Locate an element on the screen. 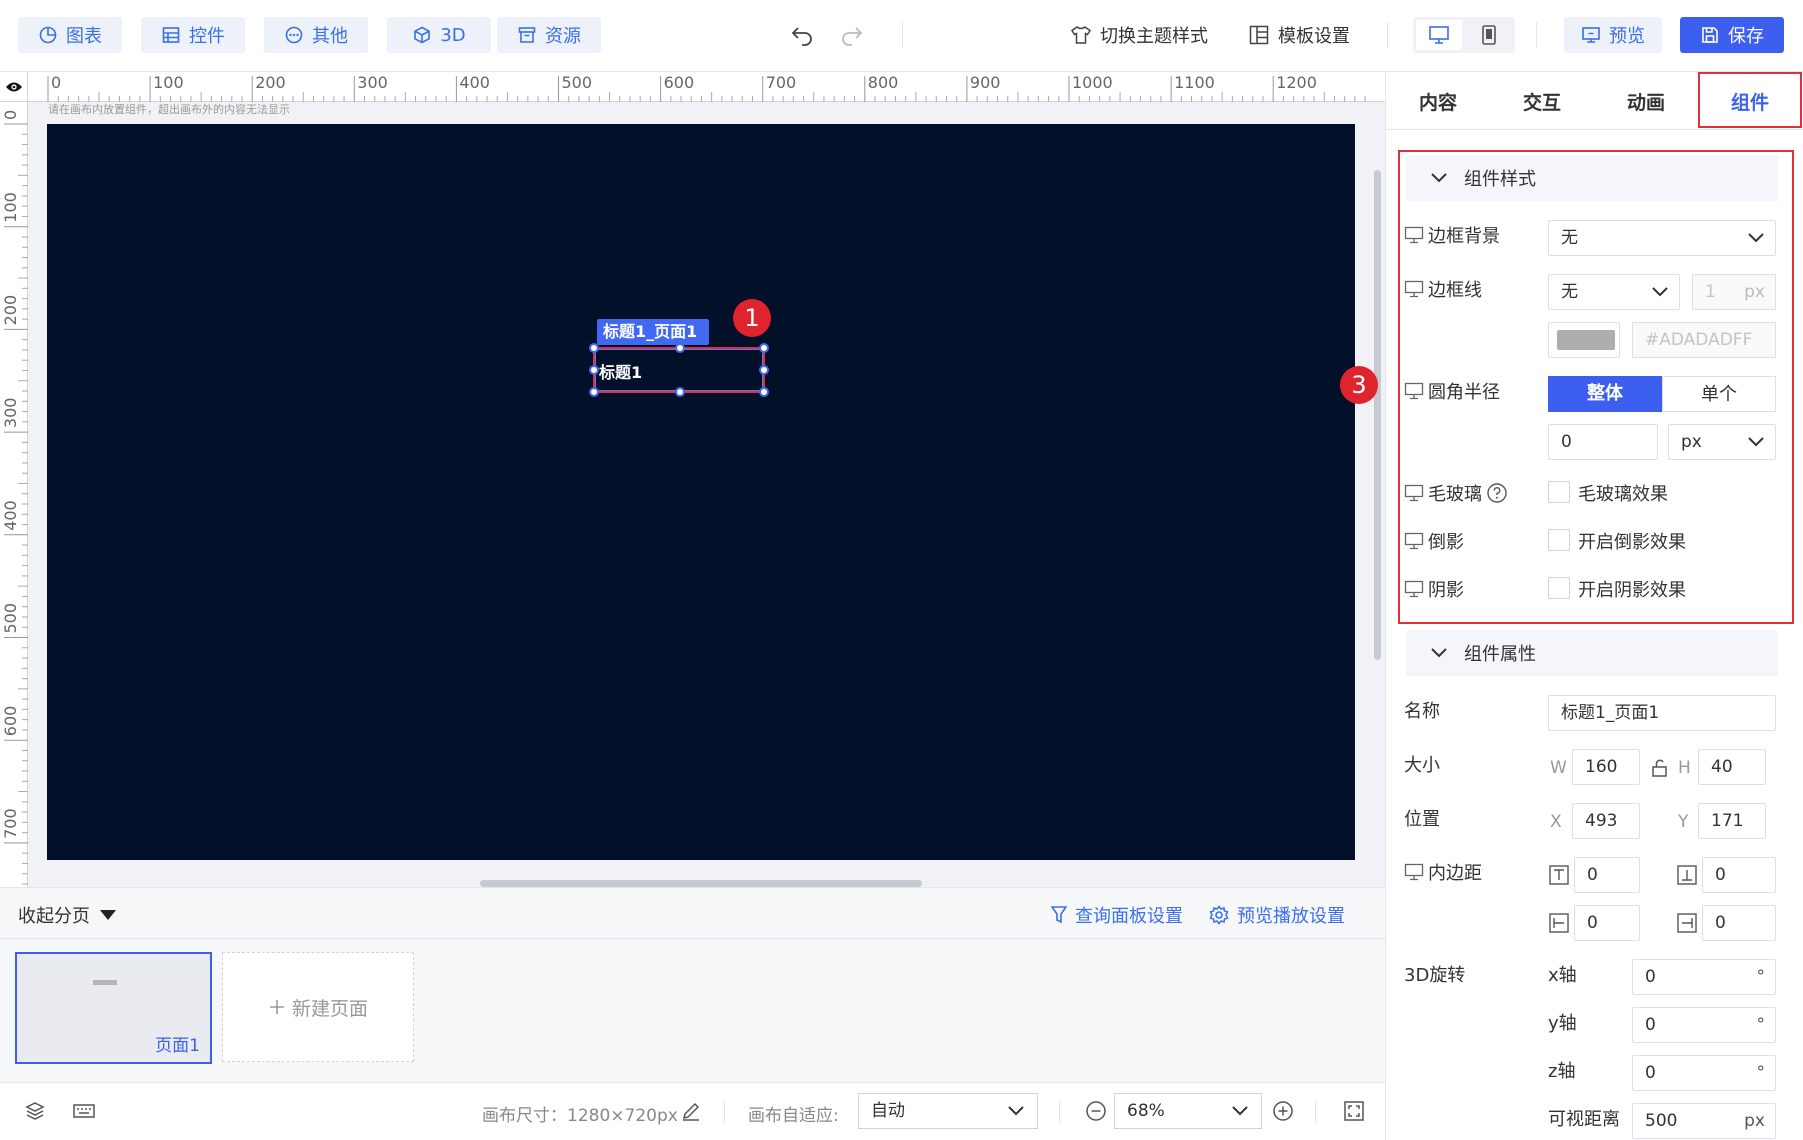  tab-interaction: 交互 is located at coordinates (1542, 101).